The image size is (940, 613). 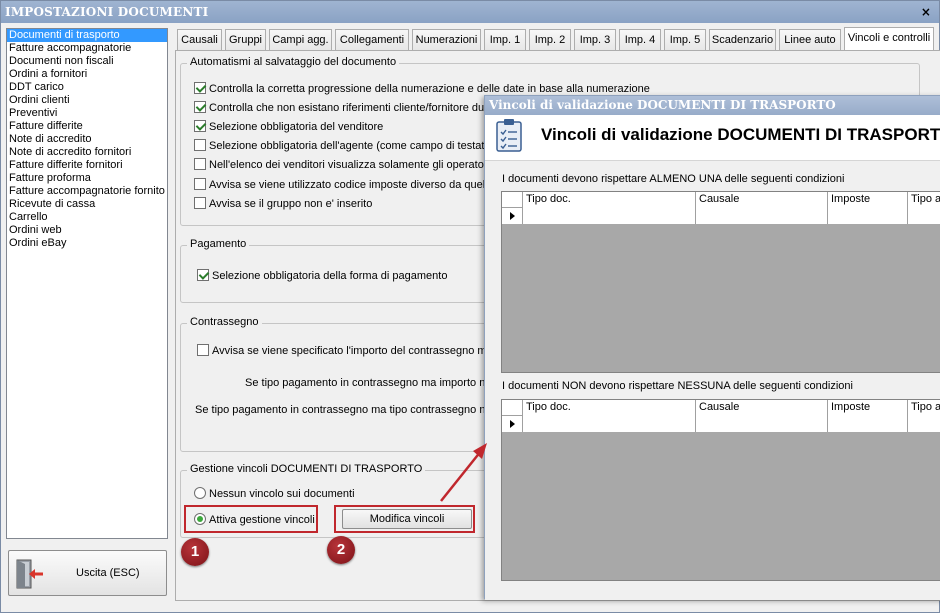 What do you see at coordinates (505, 40) in the screenshot?
I see `tab-imp-1: Imp. 1` at bounding box center [505, 40].